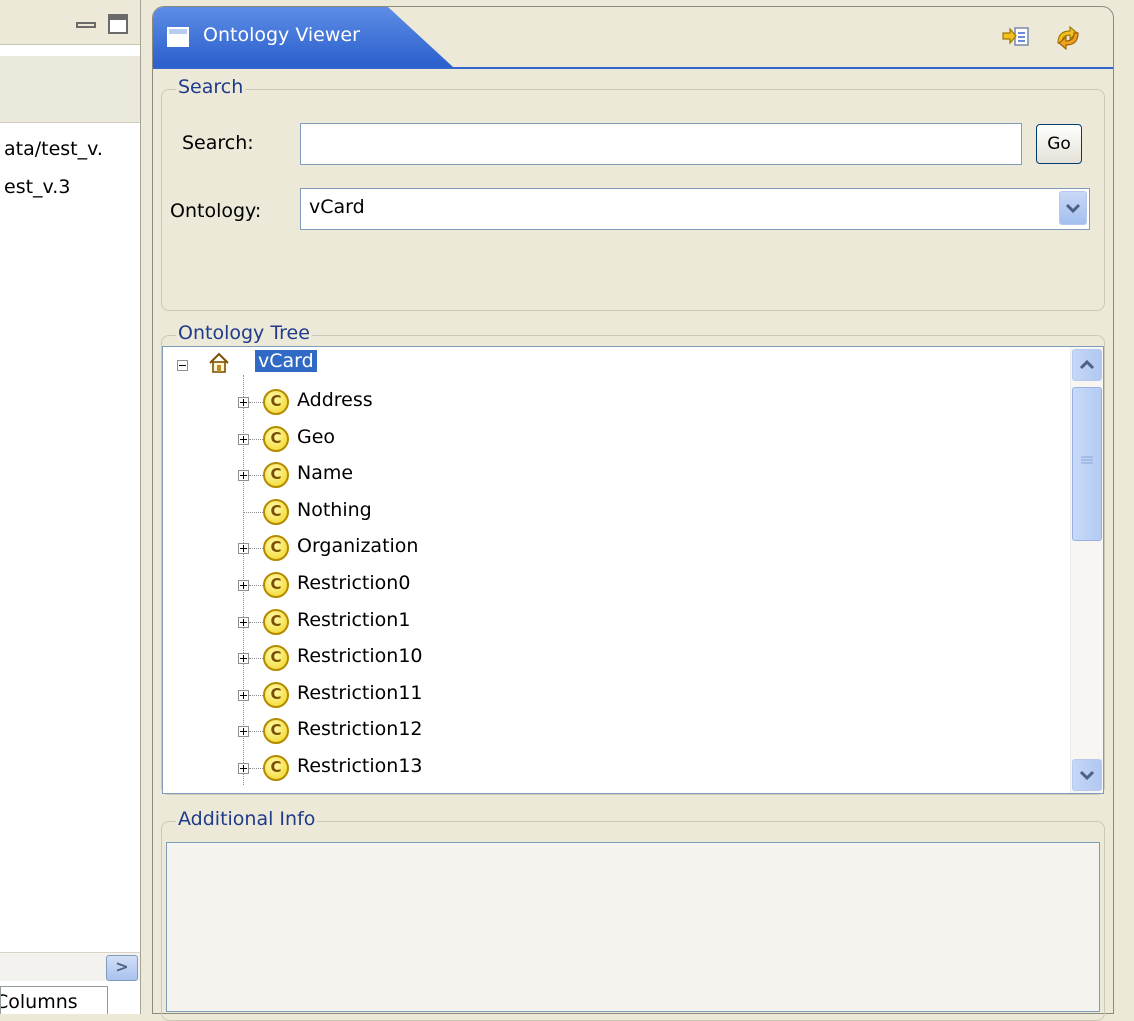 This screenshot has width=1134, height=1021. Describe the element at coordinates (145, 507) in the screenshot. I see `panel-divider` at that location.